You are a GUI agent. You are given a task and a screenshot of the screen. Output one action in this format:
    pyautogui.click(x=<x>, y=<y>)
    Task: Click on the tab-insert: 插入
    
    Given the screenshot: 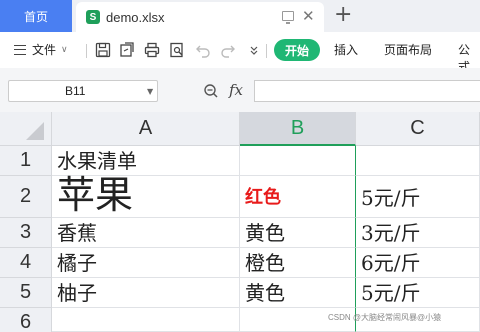 What is the action you would take?
    pyautogui.click(x=346, y=49)
    